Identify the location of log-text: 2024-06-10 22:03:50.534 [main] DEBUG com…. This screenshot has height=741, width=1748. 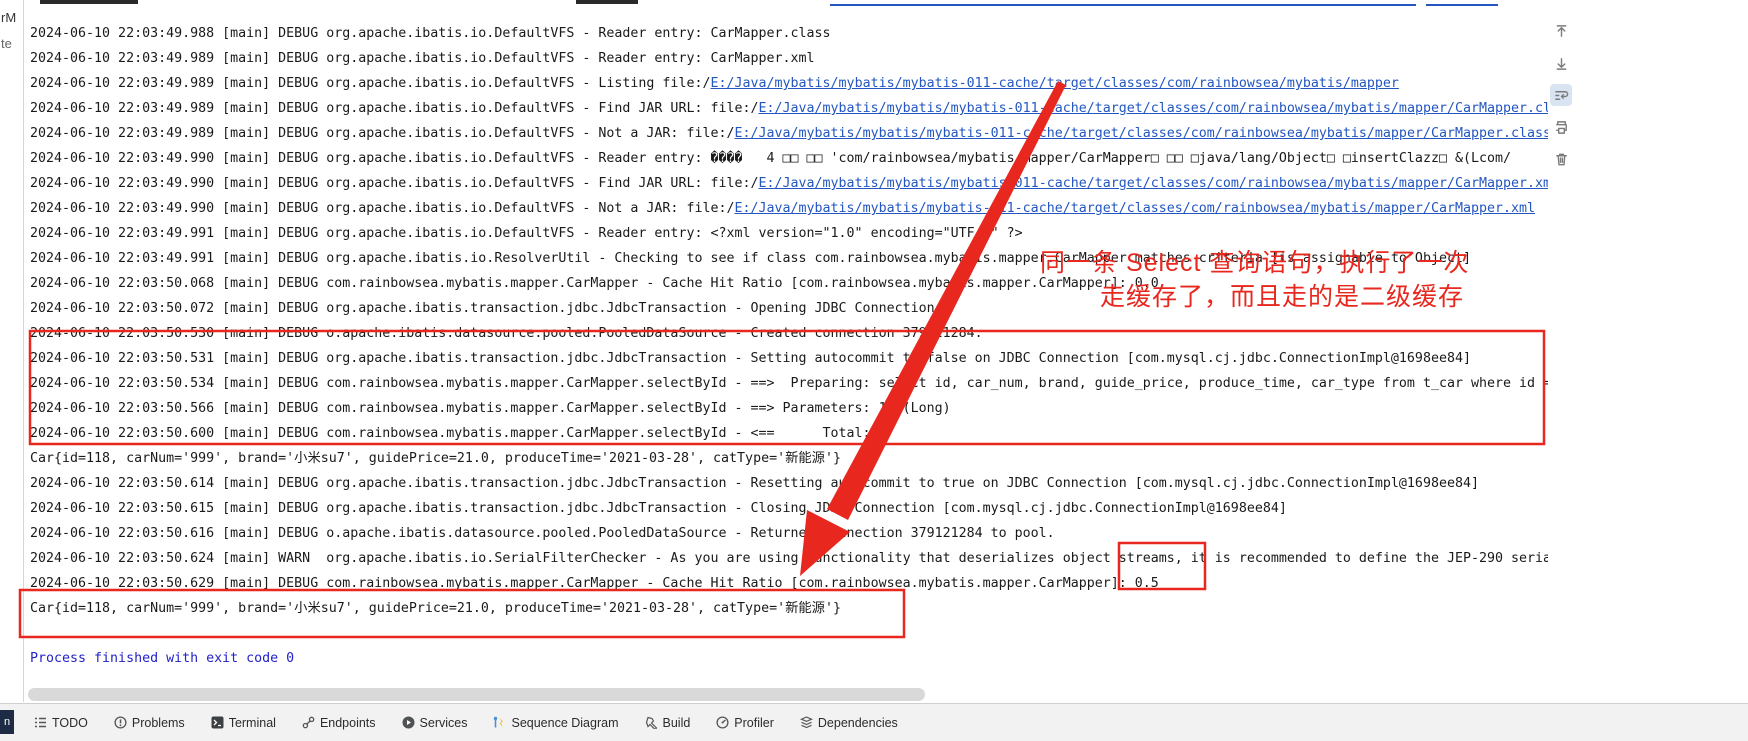
(789, 383).